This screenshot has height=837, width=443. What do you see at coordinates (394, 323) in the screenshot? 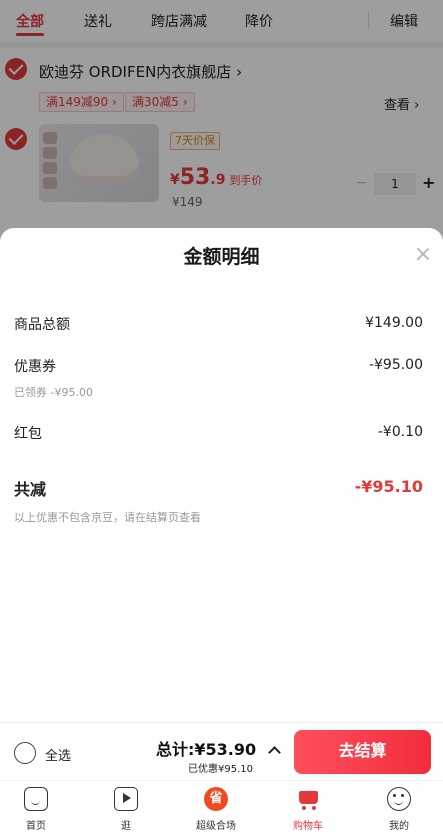
I see `goods-total-value: ¥149.00` at bounding box center [394, 323].